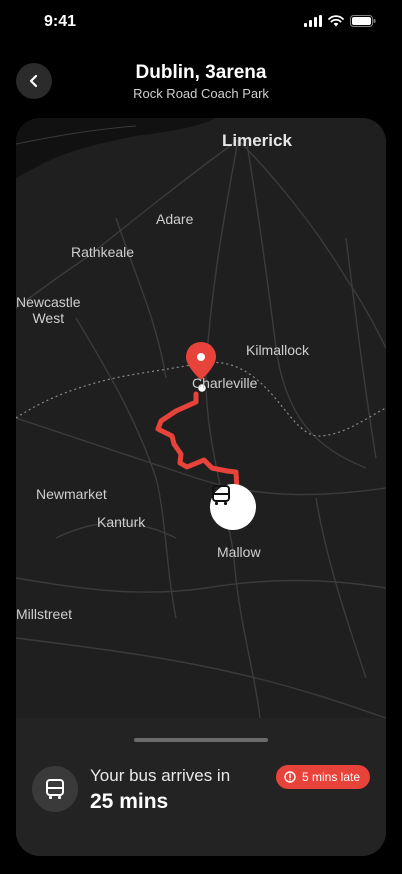  What do you see at coordinates (201, 72) in the screenshot?
I see `page-title: Dublin, 3arena` at bounding box center [201, 72].